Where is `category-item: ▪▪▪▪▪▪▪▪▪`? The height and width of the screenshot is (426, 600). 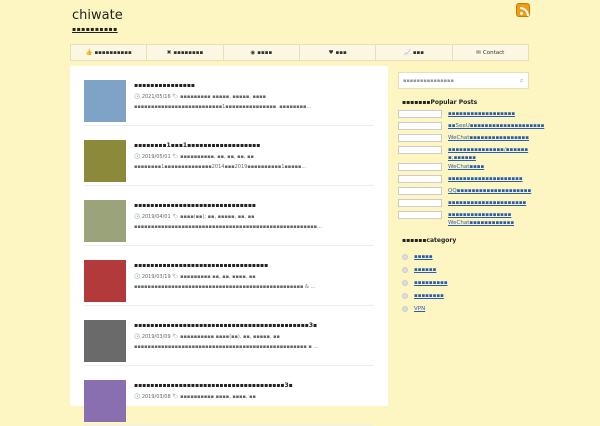 category-item: ▪▪▪▪▪▪▪▪▪ is located at coordinates (463, 282).